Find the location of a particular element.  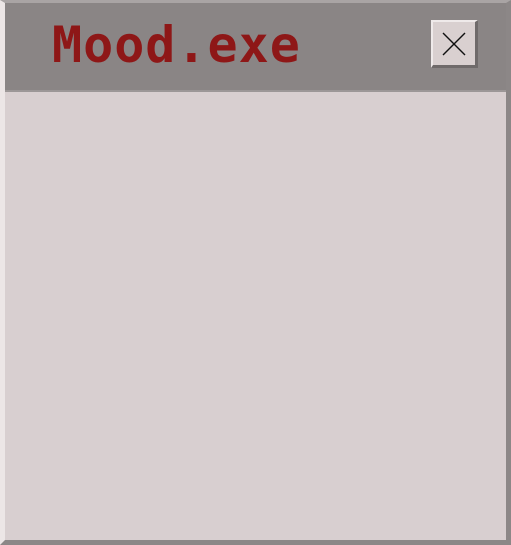

window-title: Mood.exe is located at coordinates (176, 45).